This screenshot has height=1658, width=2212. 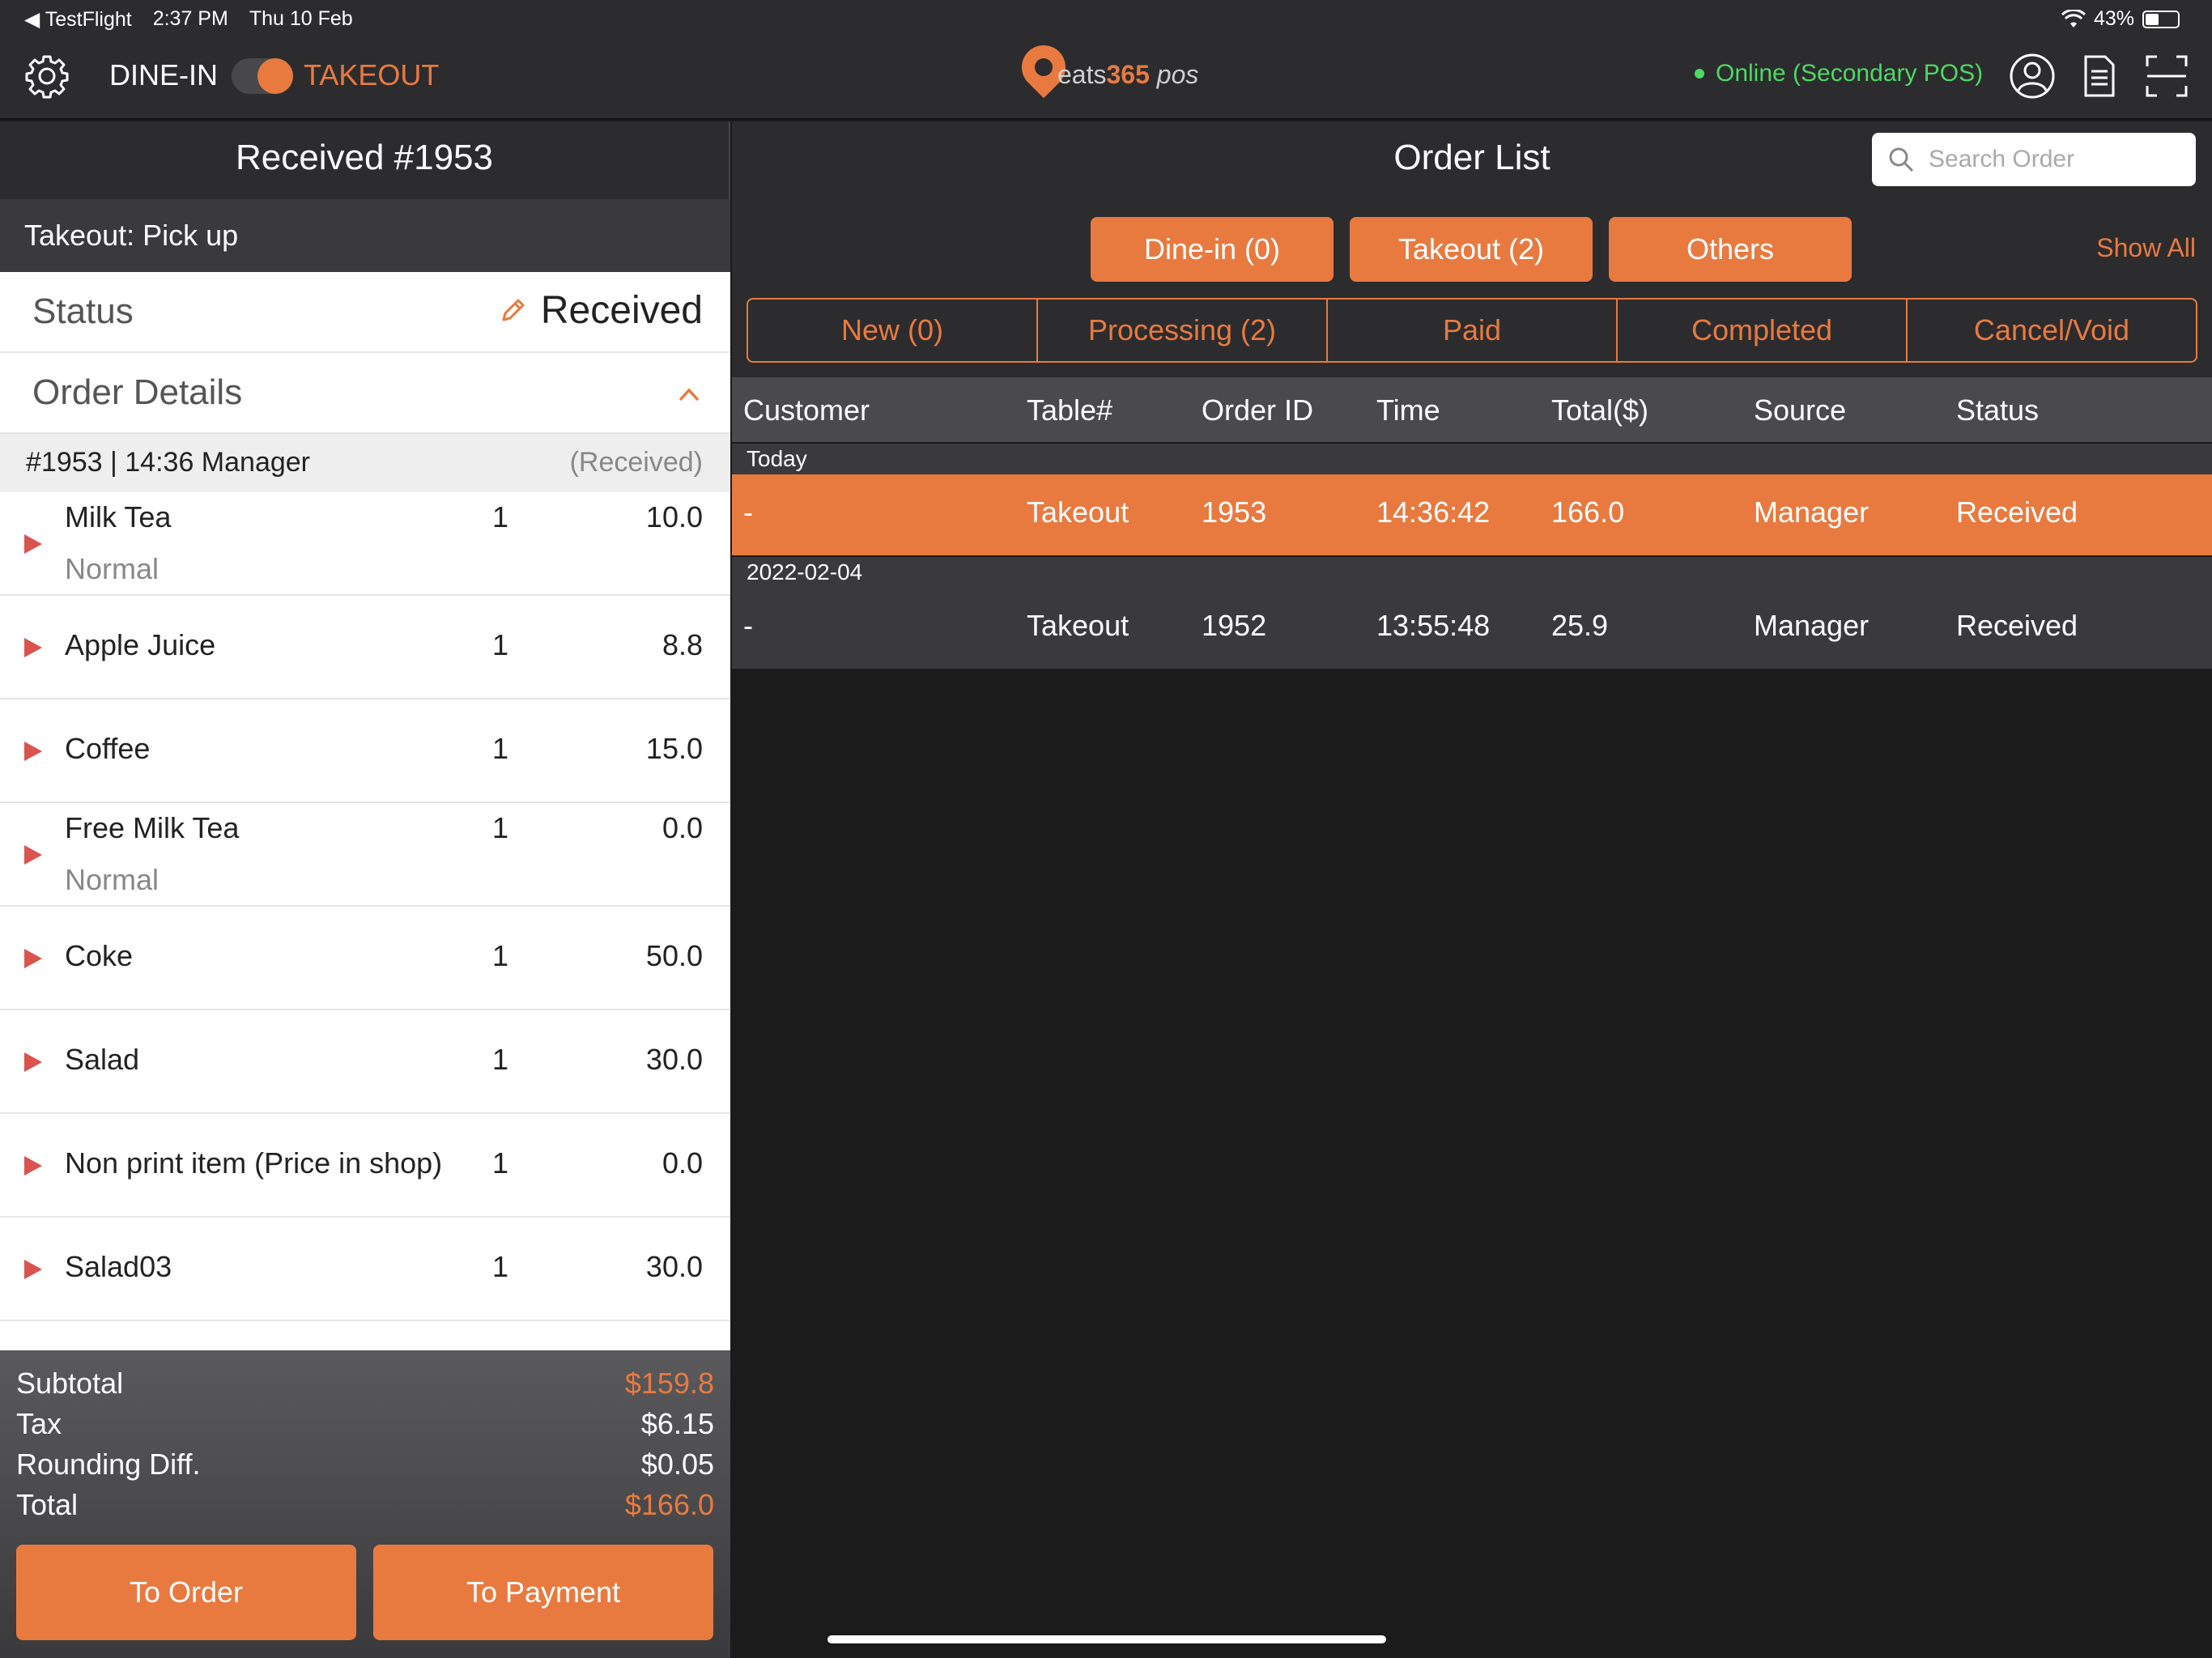 What do you see at coordinates (119, 1266) in the screenshot?
I see `item-name: Salad03` at bounding box center [119, 1266].